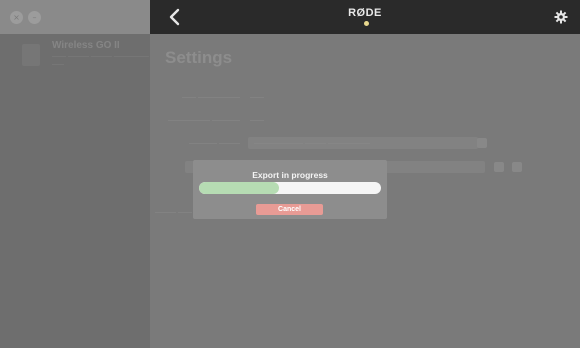 The height and width of the screenshot is (348, 580). I want to click on setting-label: ———— ———, so click(214, 143).